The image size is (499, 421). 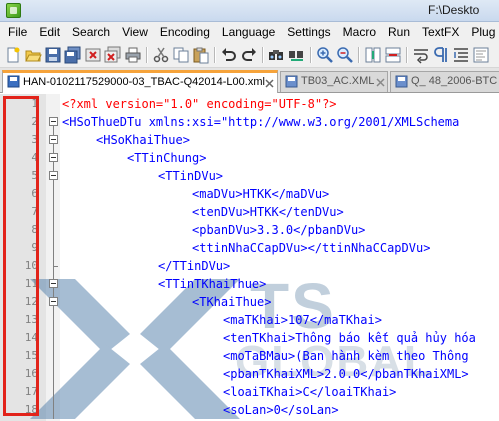 What do you see at coordinates (338, 81) in the screenshot?
I see `tab-label: TB03_AC.XML` at bounding box center [338, 81].